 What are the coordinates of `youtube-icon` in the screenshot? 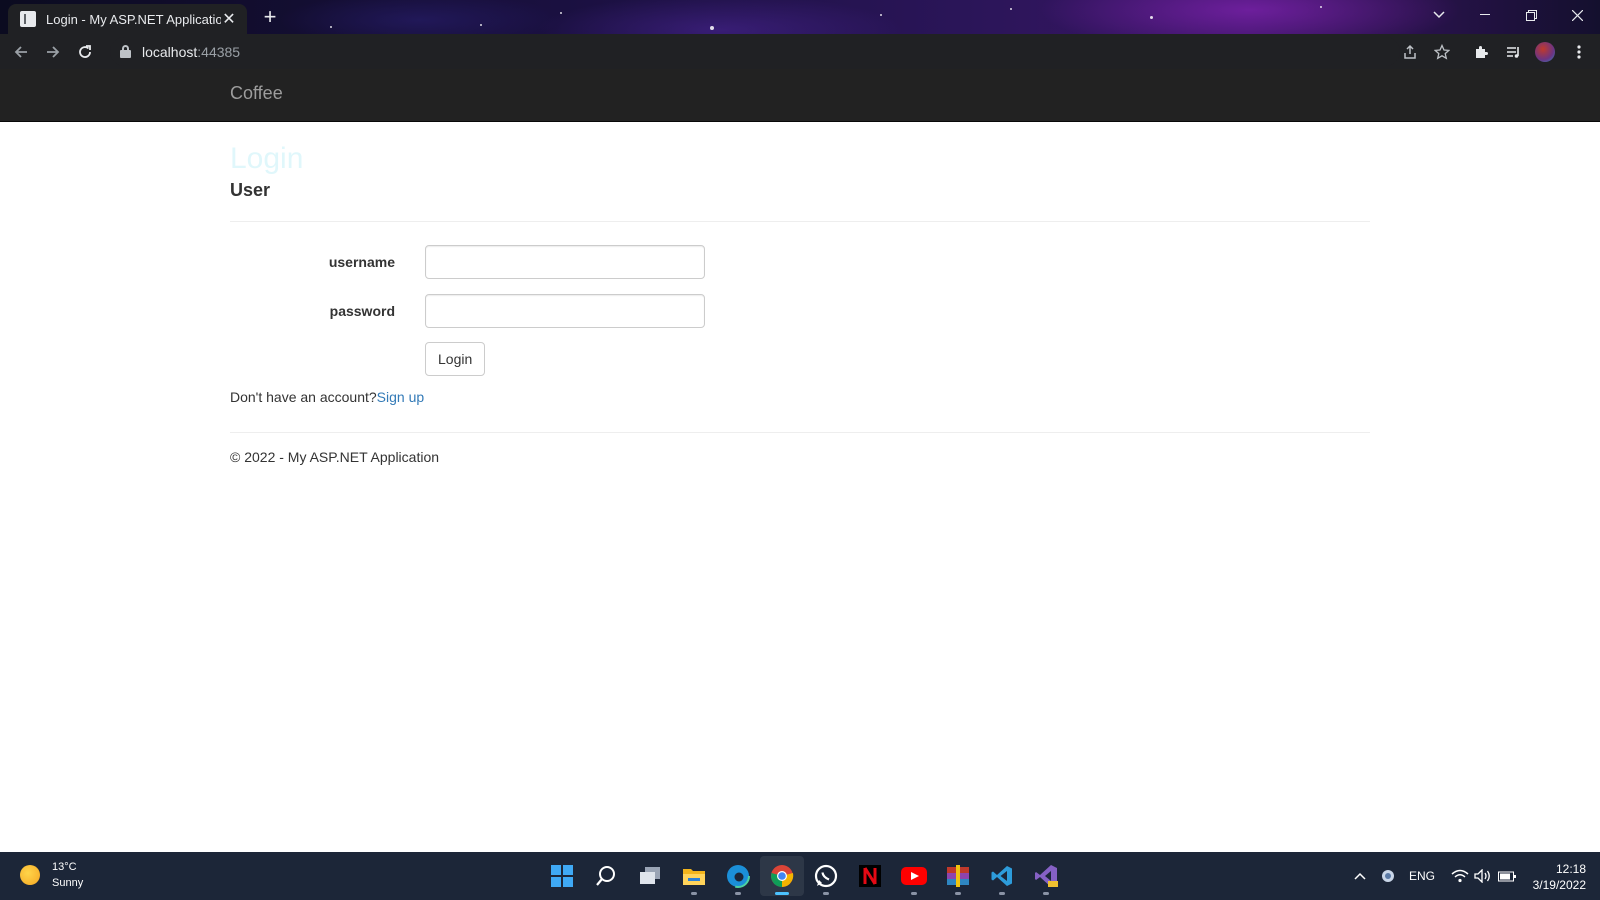 It's located at (914, 876).